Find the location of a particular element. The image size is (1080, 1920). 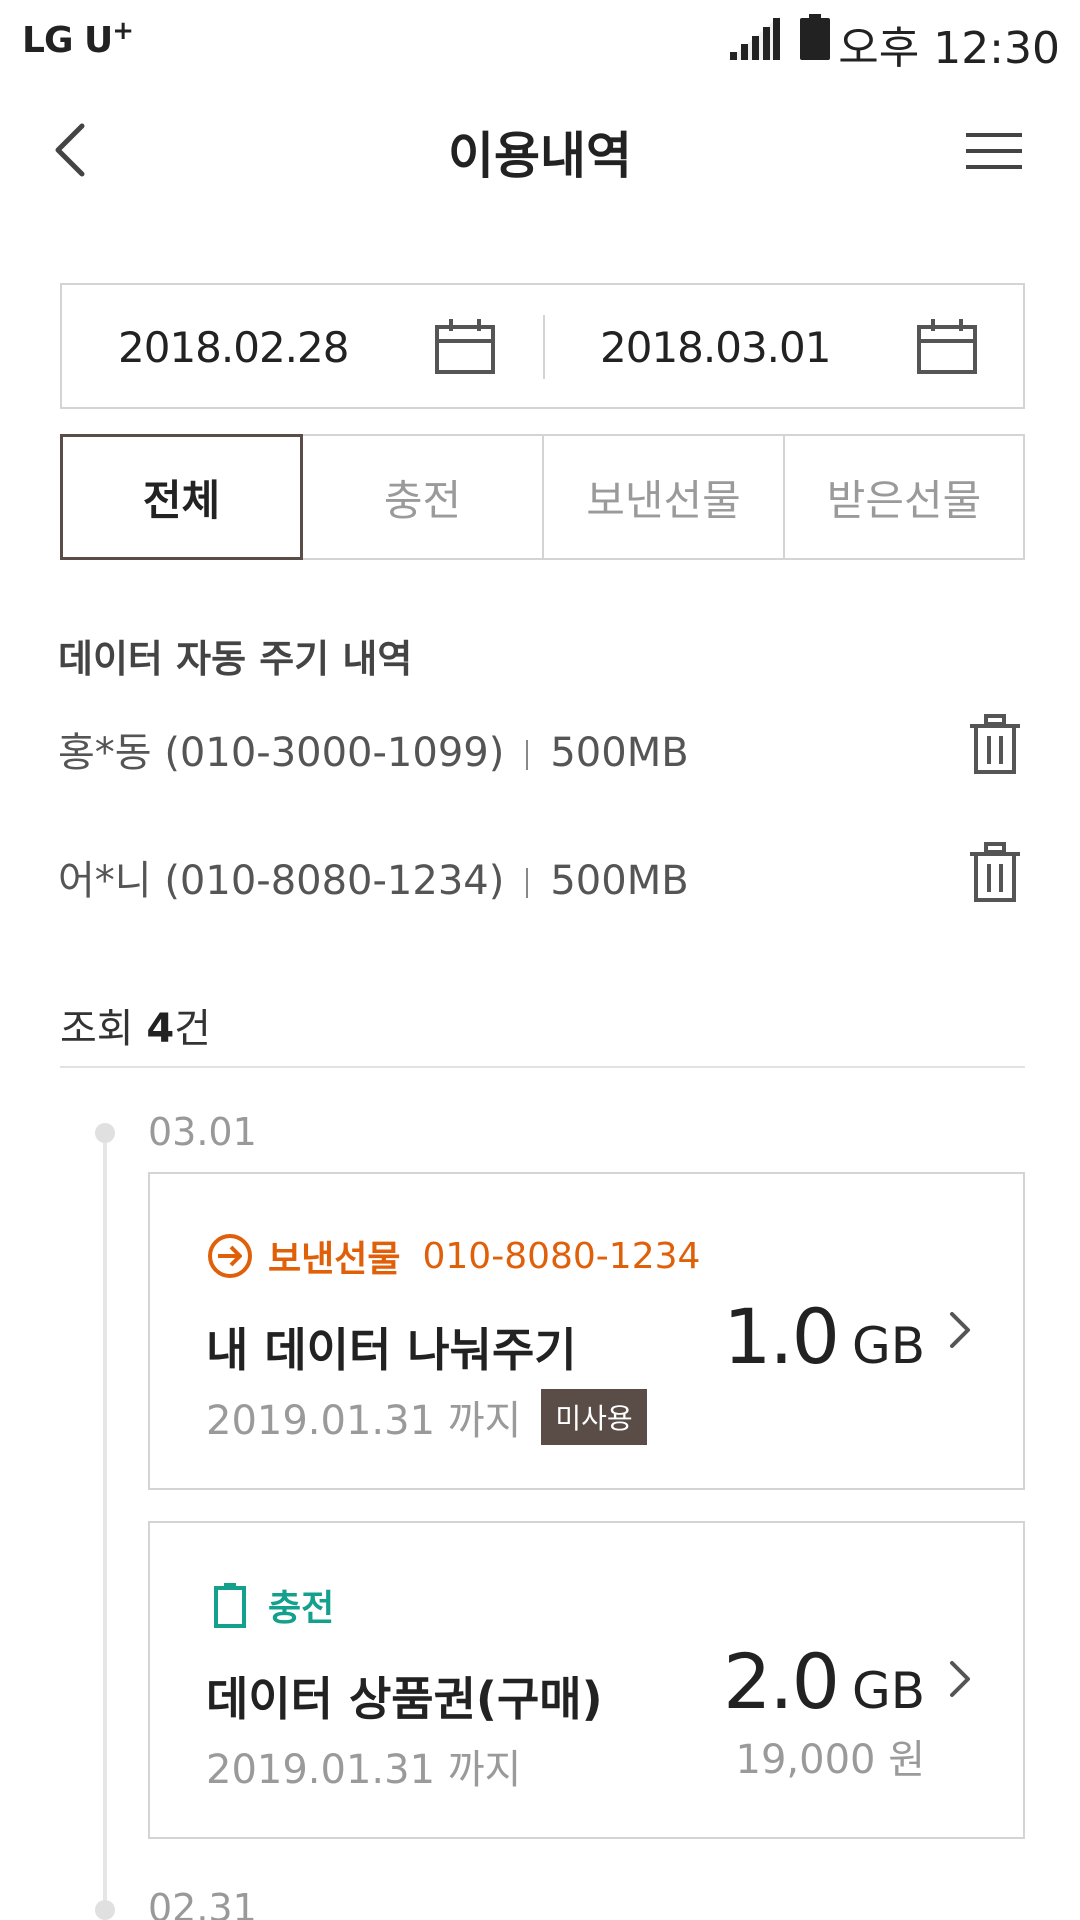

status-badge: 미사용 is located at coordinates (594, 1417).